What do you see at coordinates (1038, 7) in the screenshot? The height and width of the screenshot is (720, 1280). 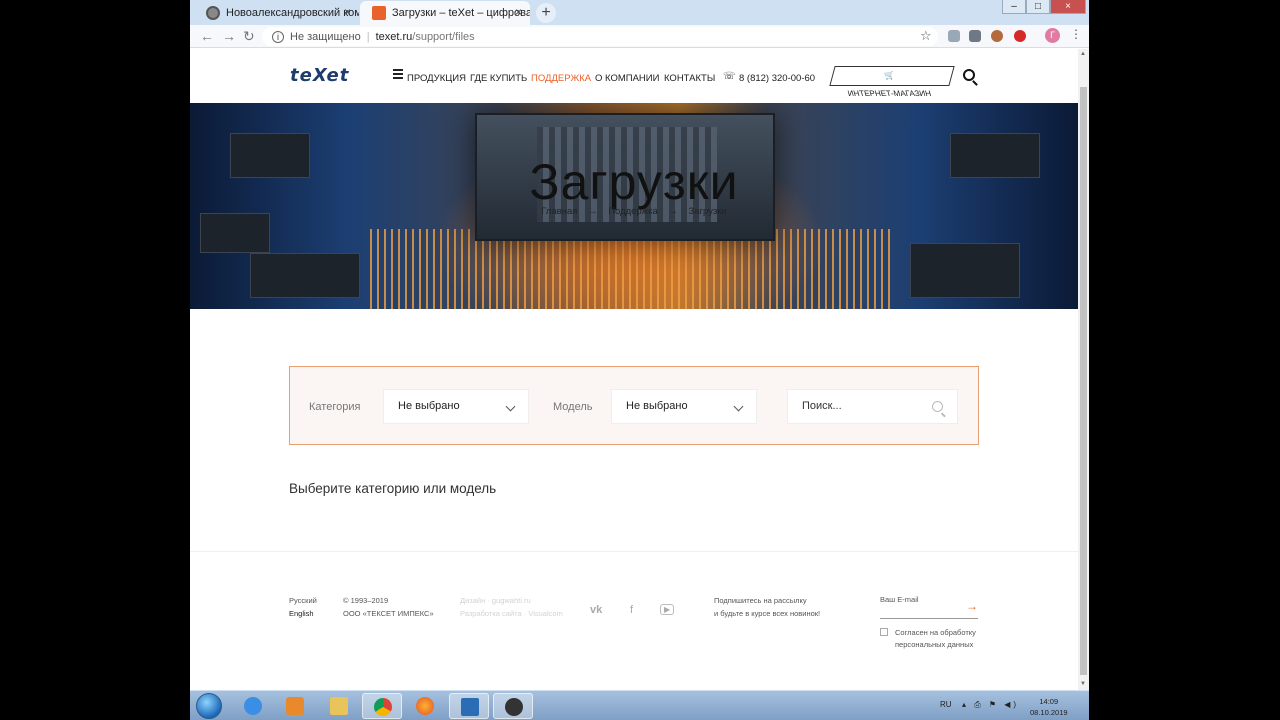 I see `maximize-button: □` at bounding box center [1038, 7].